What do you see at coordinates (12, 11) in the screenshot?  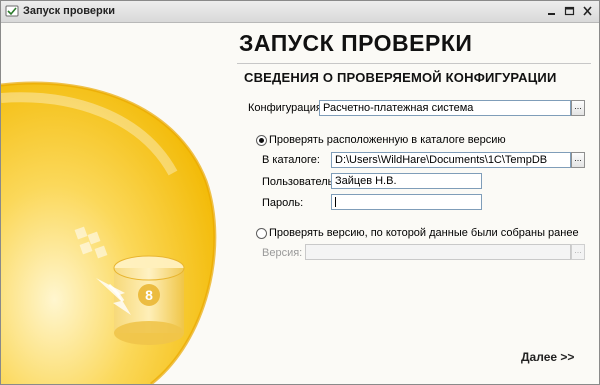 I see `app-icon` at bounding box center [12, 11].